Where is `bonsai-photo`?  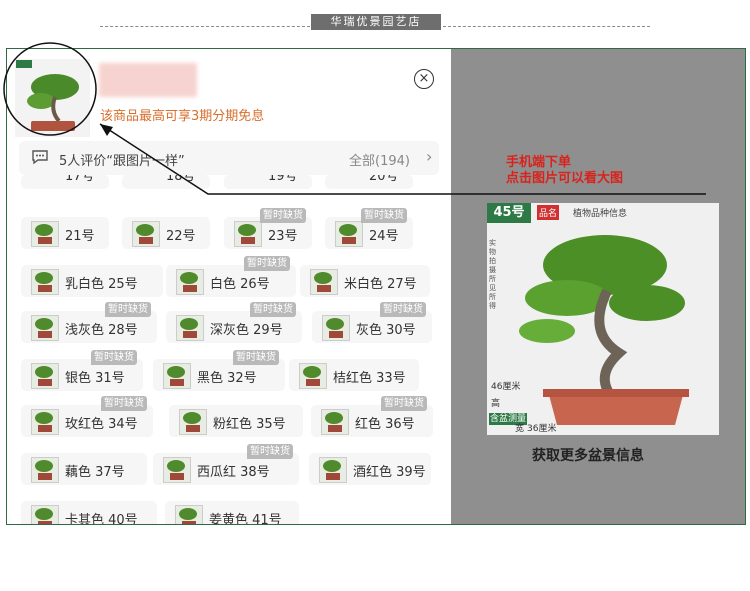
bonsai-photo is located at coordinates (603, 319).